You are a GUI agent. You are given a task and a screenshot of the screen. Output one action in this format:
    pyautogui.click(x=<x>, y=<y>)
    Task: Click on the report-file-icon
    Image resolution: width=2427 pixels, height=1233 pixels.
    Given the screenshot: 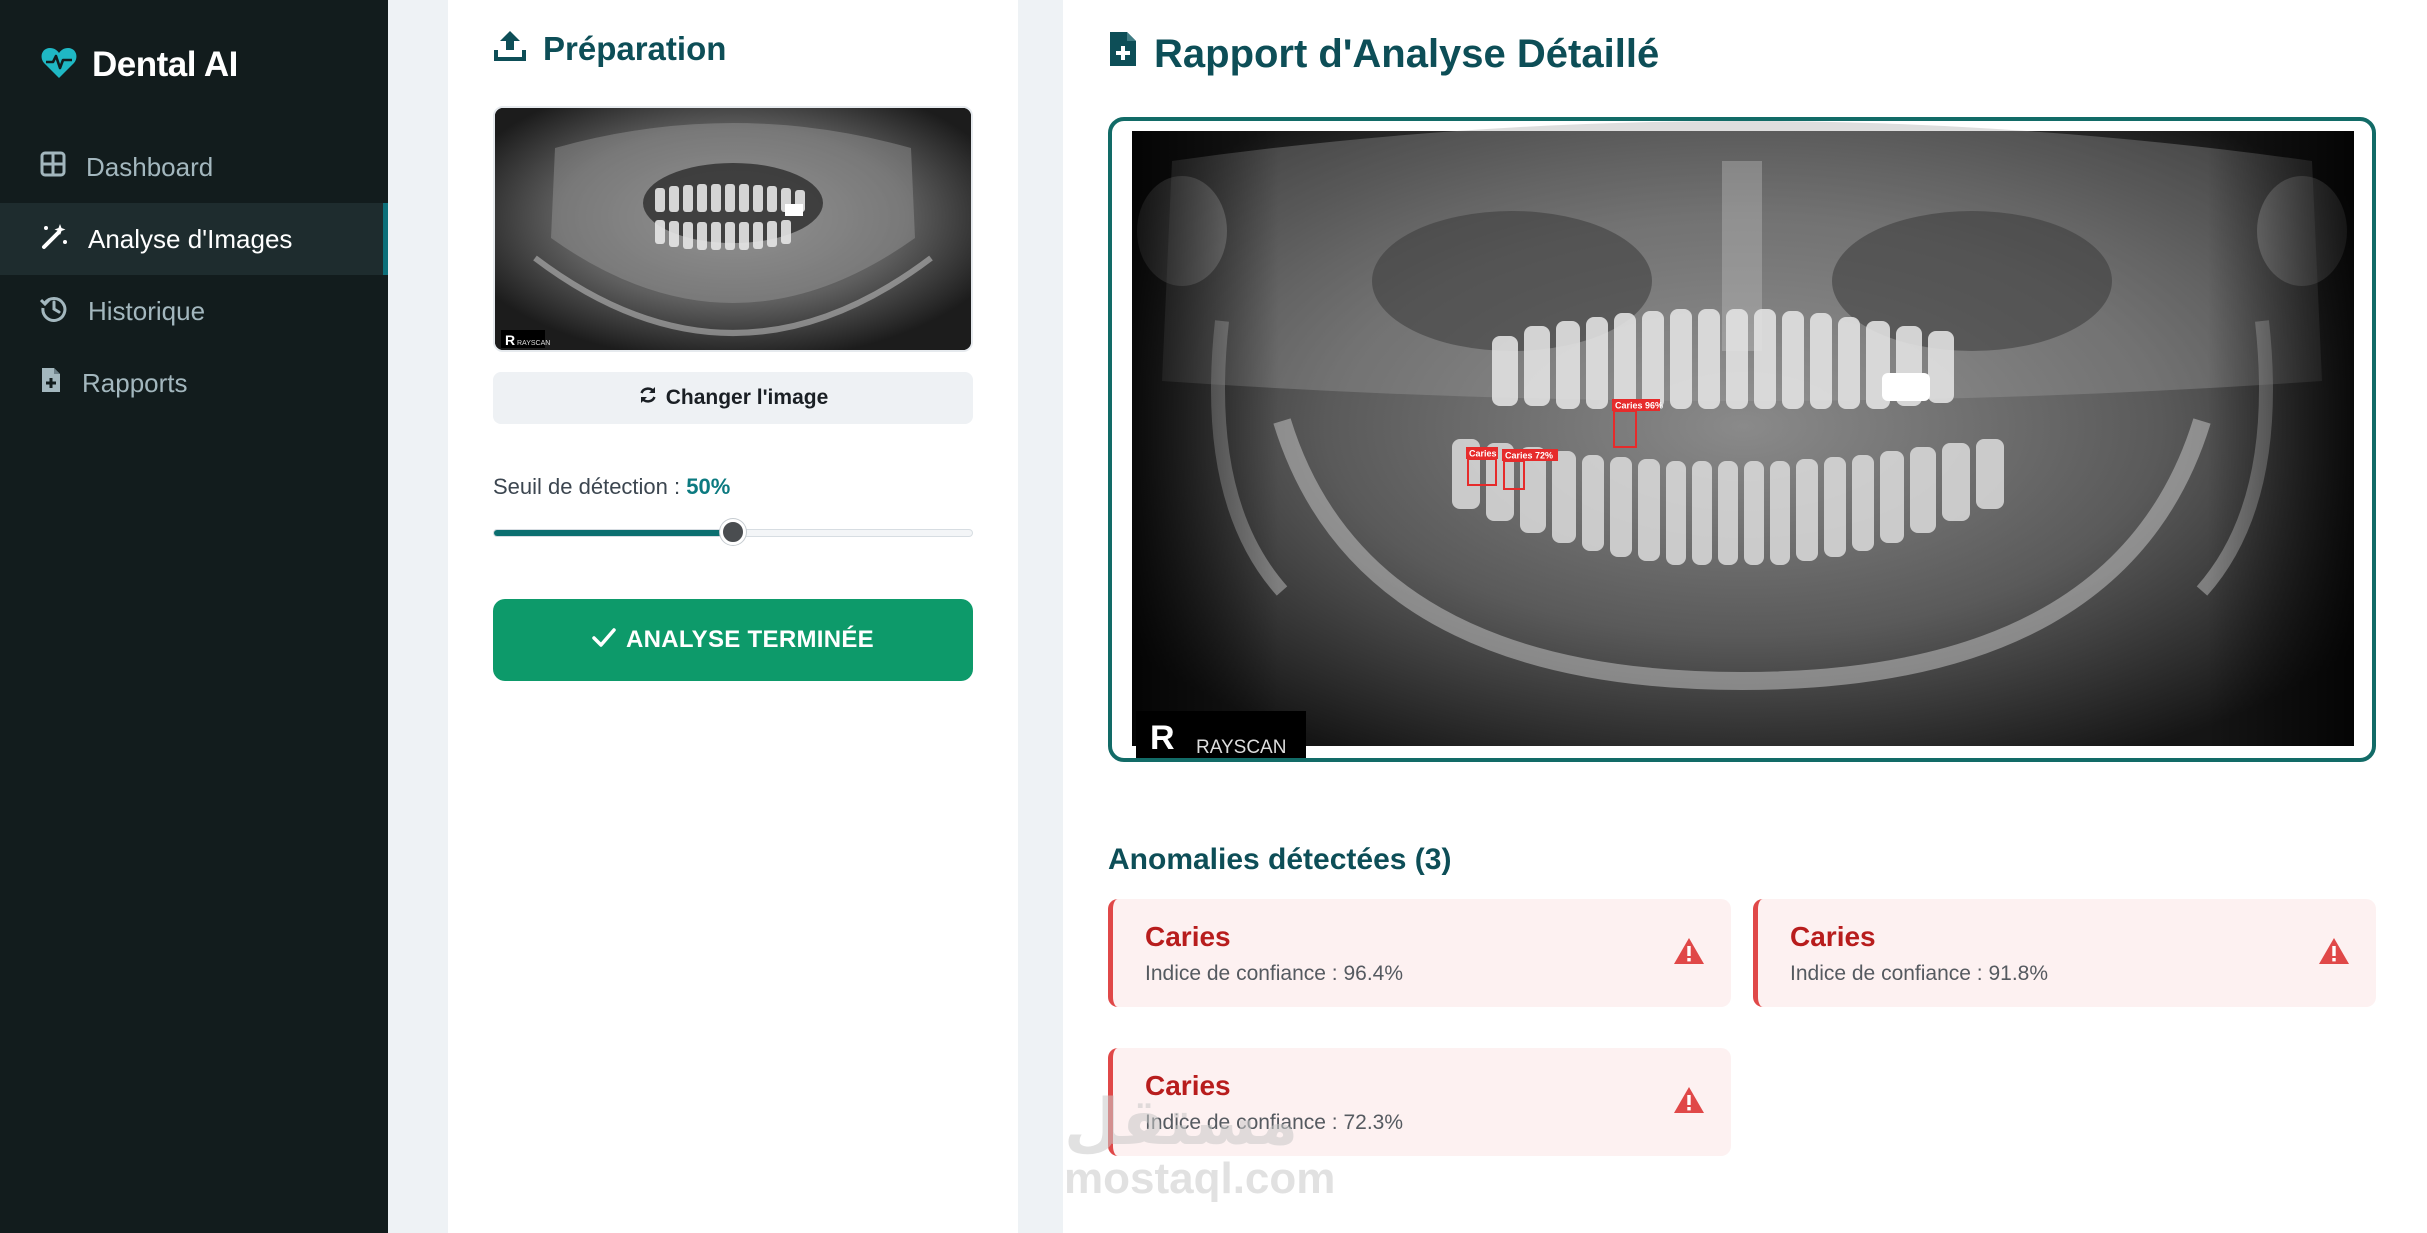 What is the action you would take?
    pyautogui.click(x=51, y=383)
    